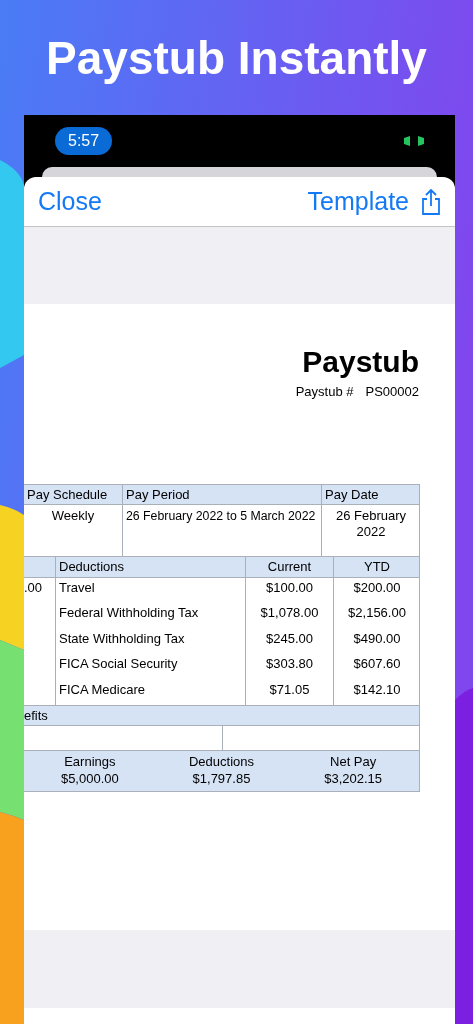  Describe the element at coordinates (150, 566) in the screenshot. I see `column-header: Deductions` at that location.